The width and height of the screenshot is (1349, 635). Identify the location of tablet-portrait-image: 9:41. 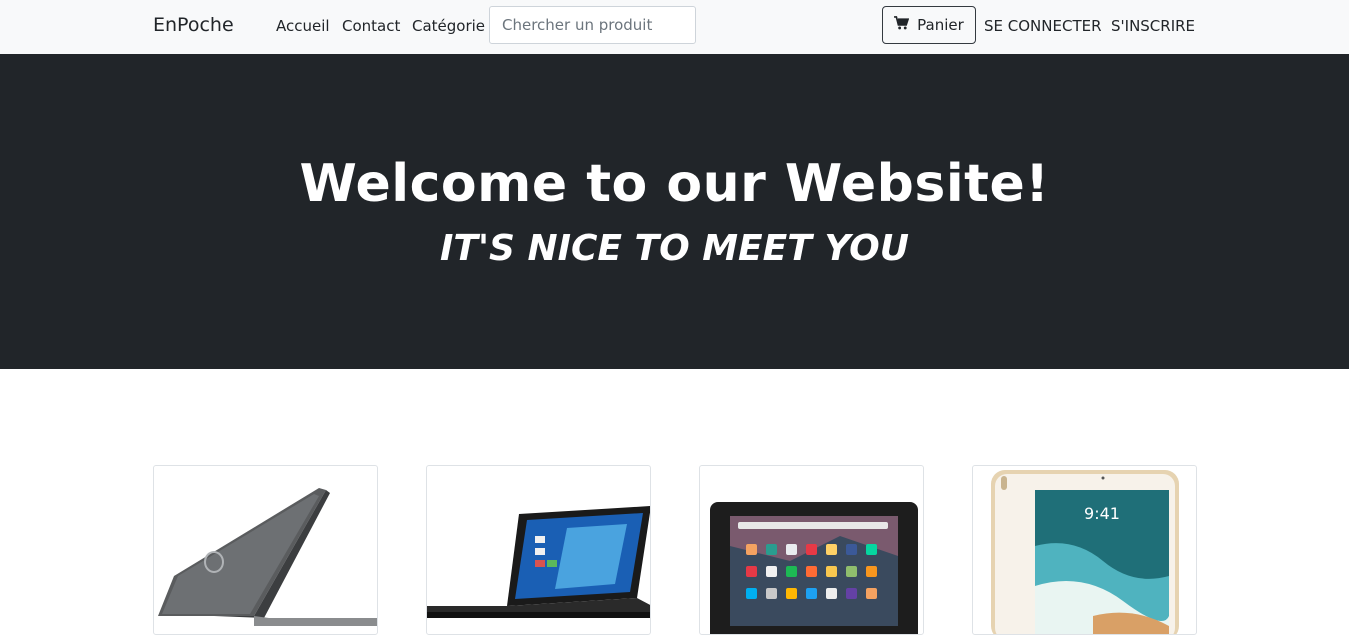
(1085, 552).